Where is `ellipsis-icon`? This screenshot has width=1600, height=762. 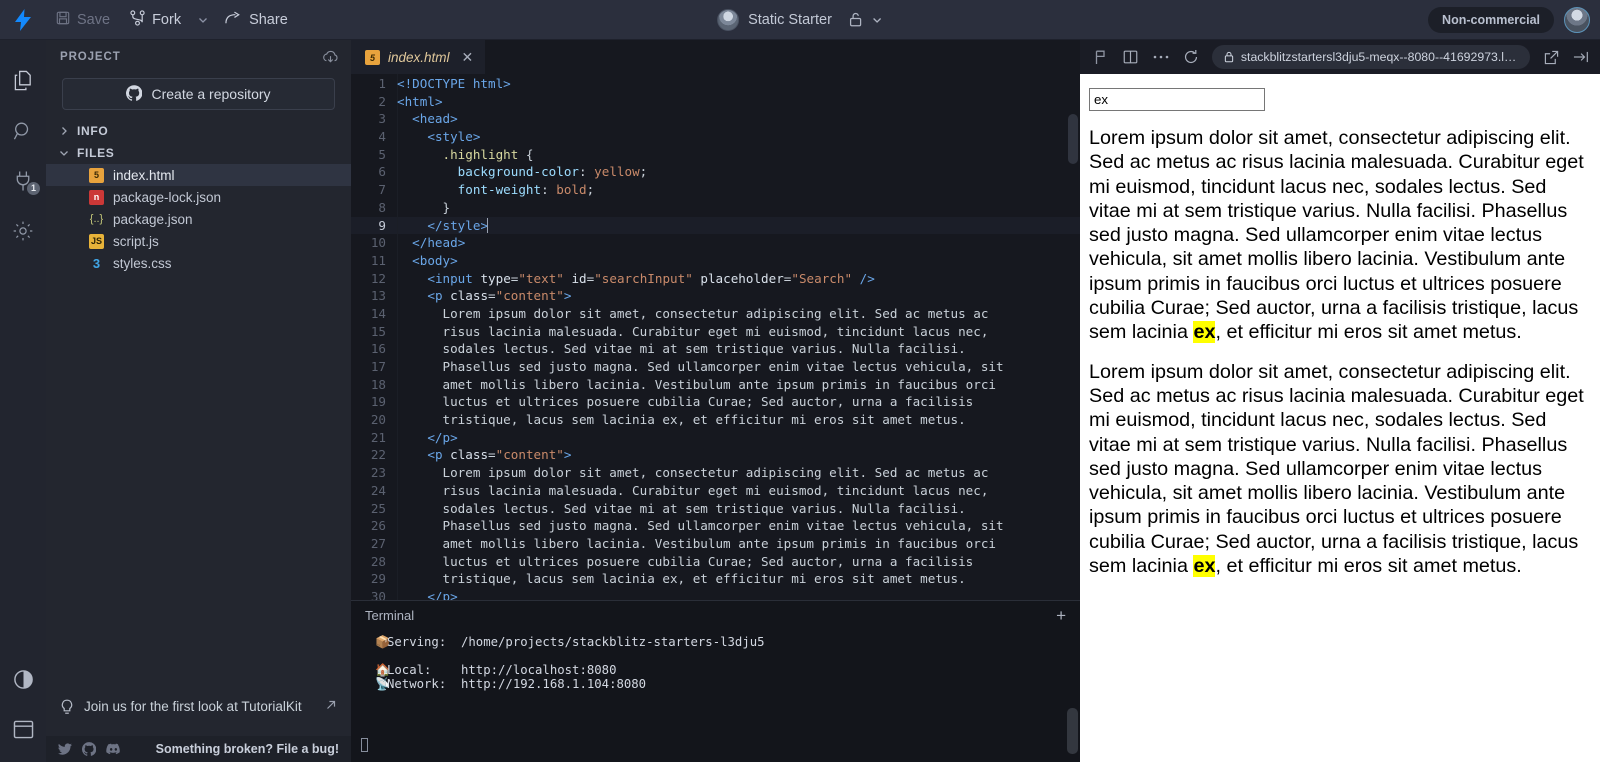 ellipsis-icon is located at coordinates (1161, 57).